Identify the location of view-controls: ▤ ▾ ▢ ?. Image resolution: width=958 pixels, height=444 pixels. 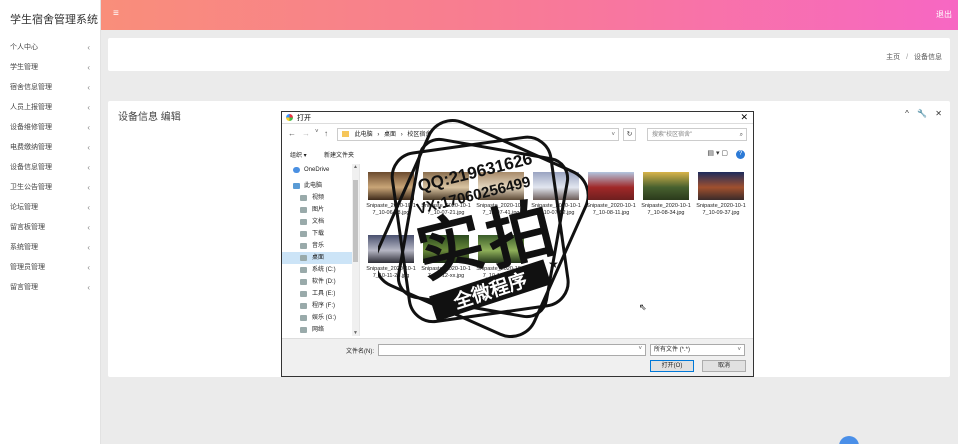
(726, 154).